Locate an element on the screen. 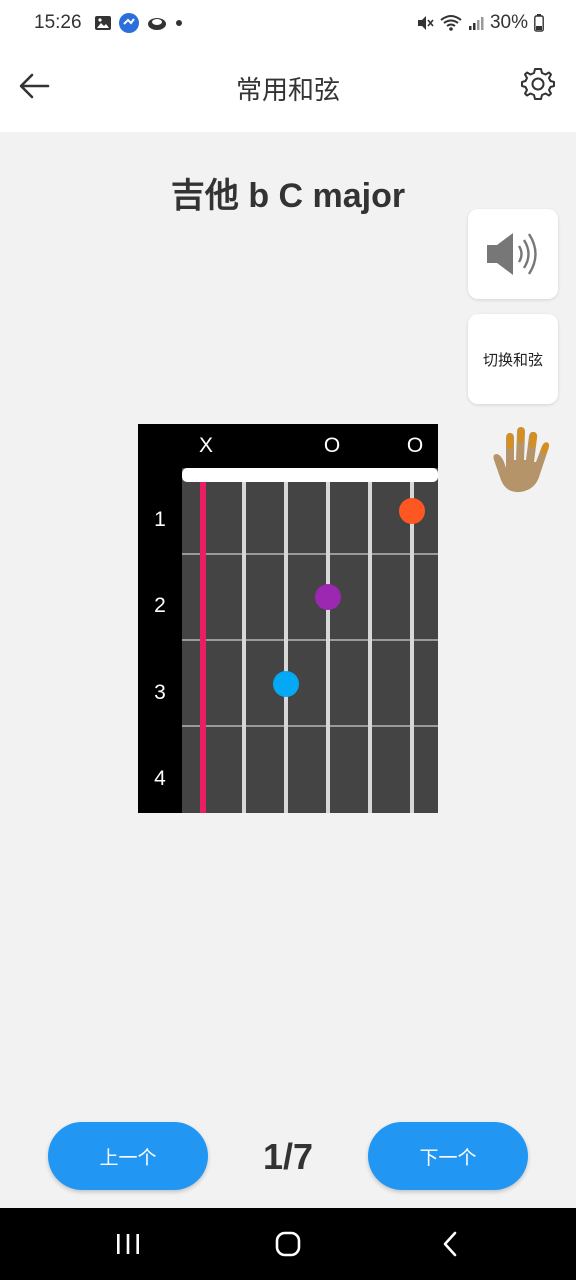 The image size is (576, 1280). page-title: 常用和弦 is located at coordinates (287, 91).